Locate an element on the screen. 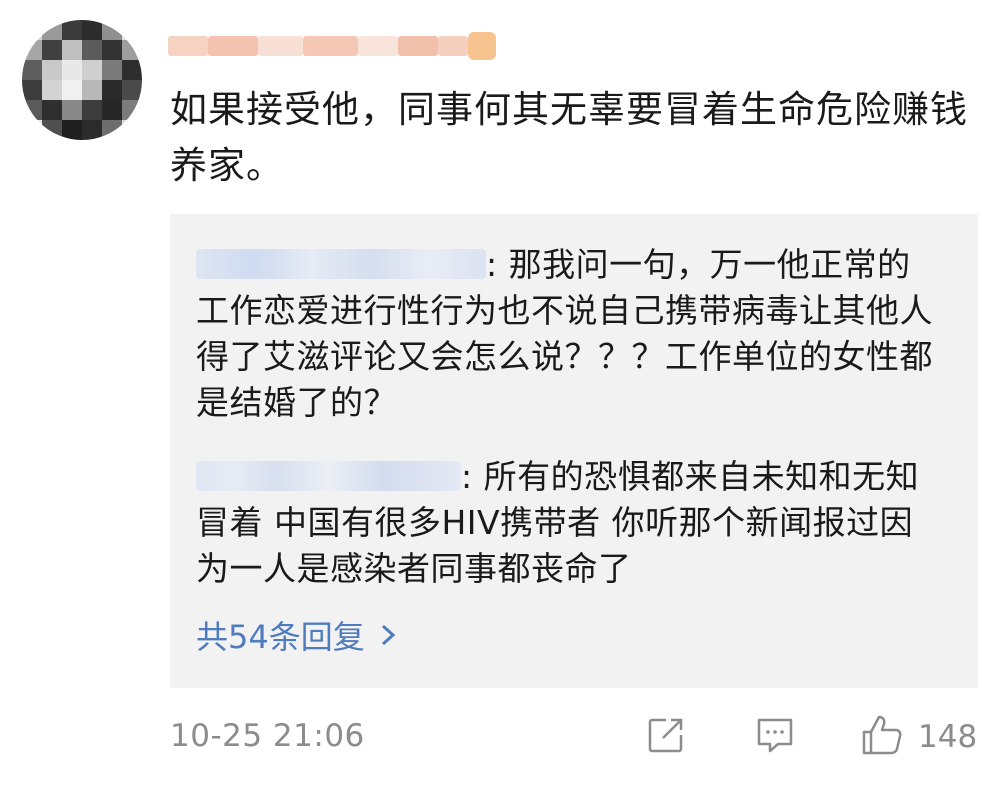  chevron-right-icon is located at coordinates (388, 639).